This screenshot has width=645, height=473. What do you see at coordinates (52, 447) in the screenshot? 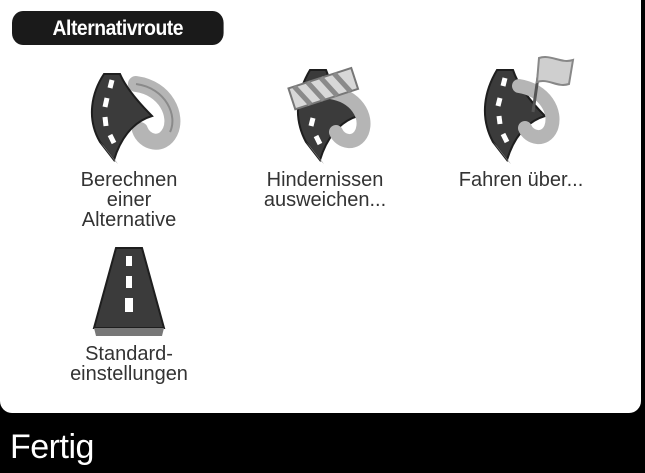
I see `done-button: Fertig` at bounding box center [52, 447].